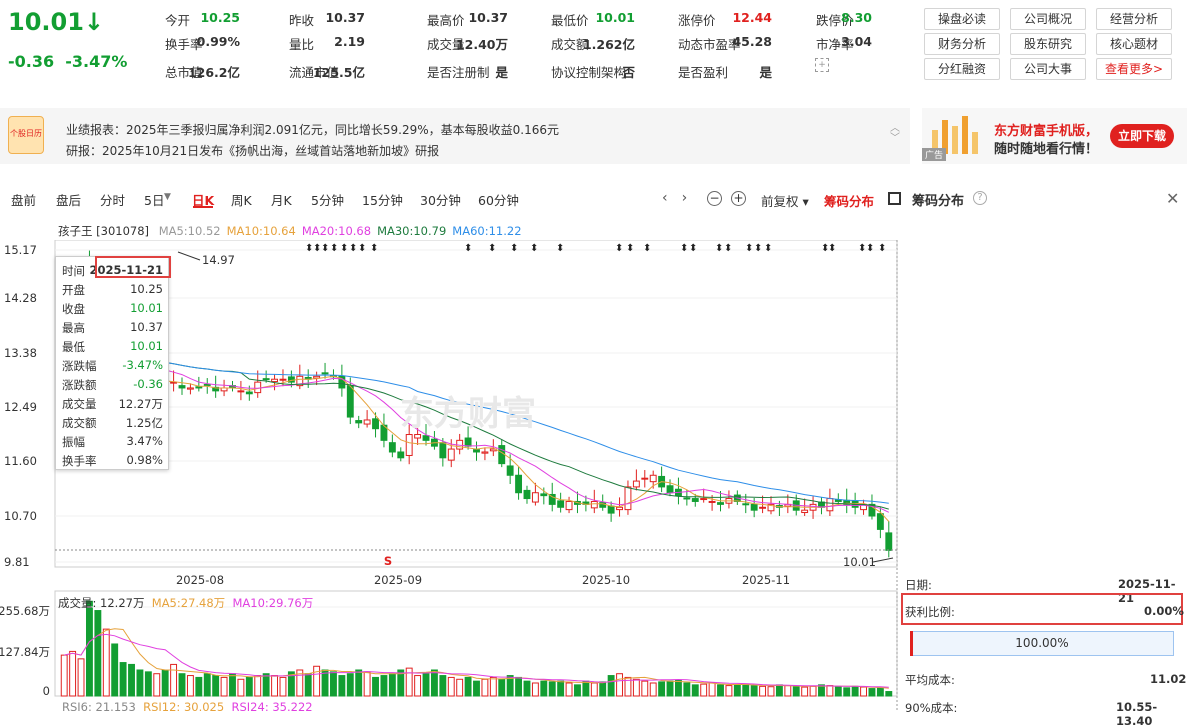 The width and height of the screenshot is (1187, 728). Describe the element at coordinates (1142, 136) in the screenshot. I see `download-button: 立即下载` at that location.